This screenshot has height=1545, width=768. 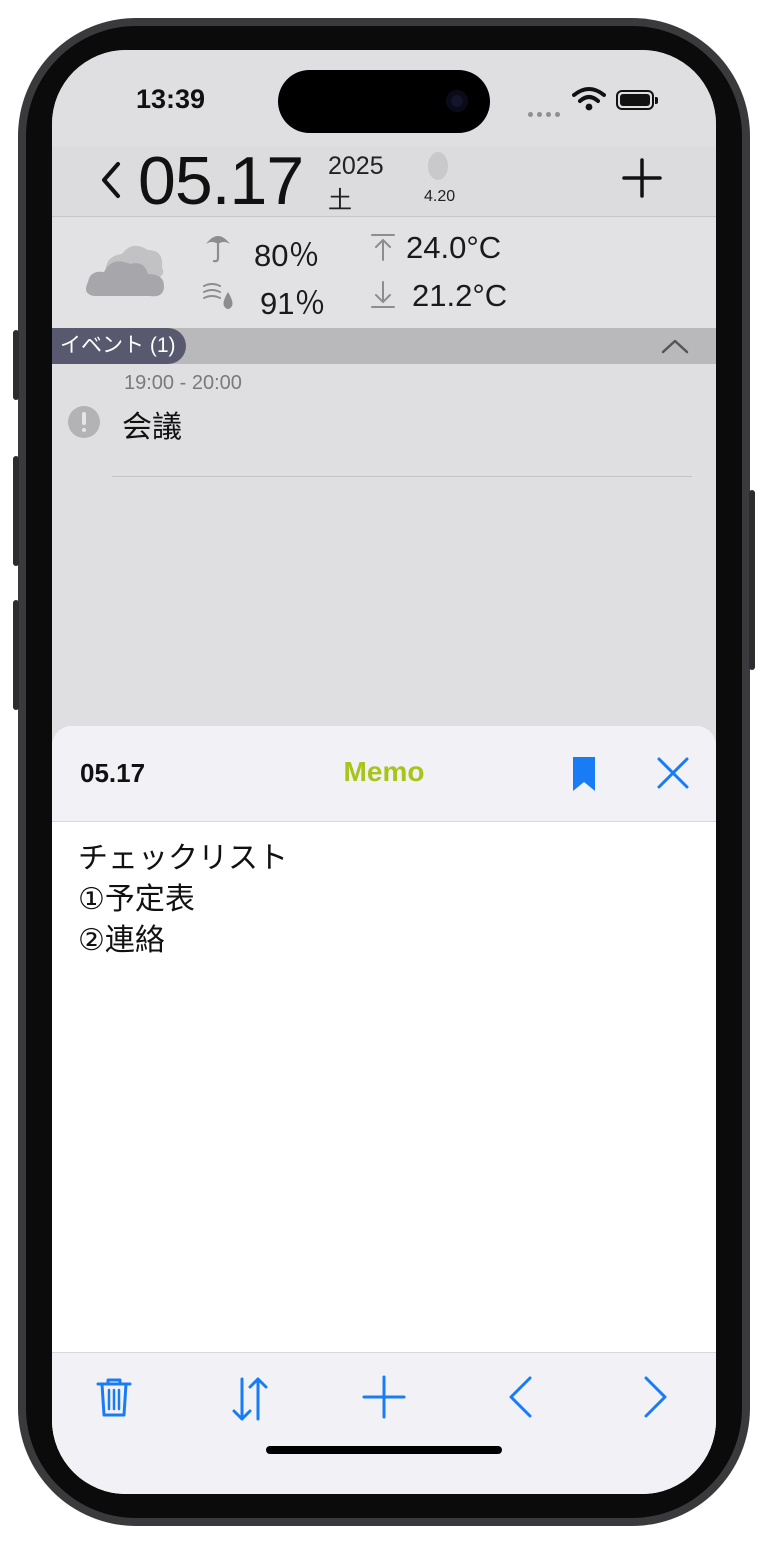 I want to click on memo-title: Memo, so click(x=384, y=771).